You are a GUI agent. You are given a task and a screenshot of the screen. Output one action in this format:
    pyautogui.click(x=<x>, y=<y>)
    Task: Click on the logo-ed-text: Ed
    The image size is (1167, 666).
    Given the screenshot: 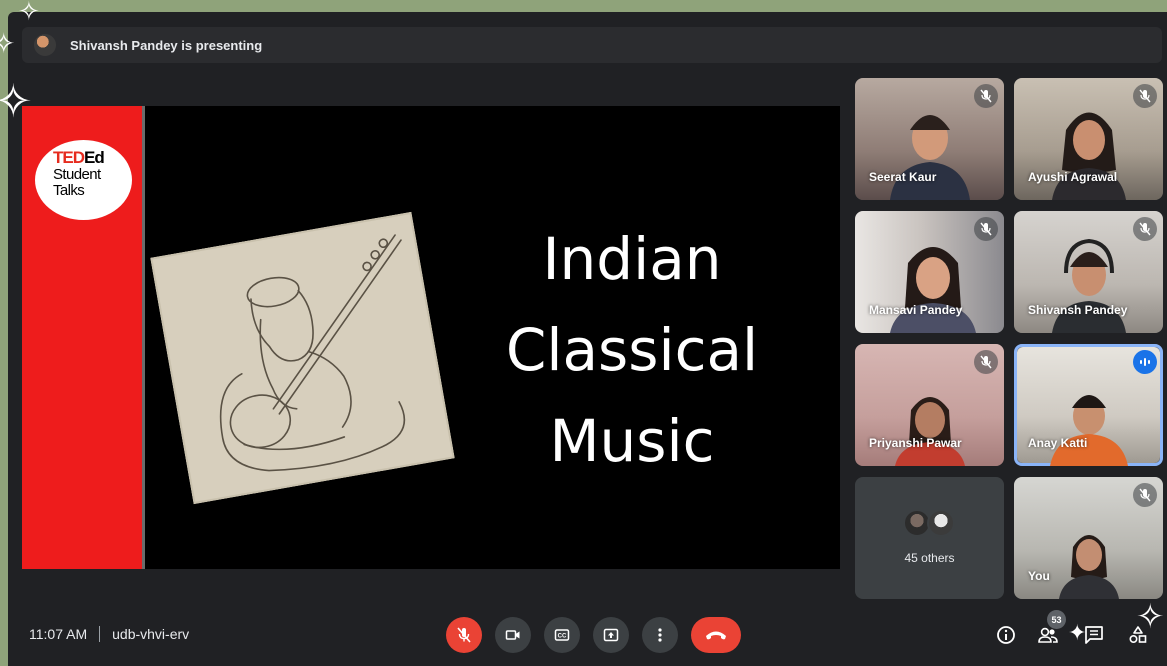 What is the action you would take?
    pyautogui.click(x=94, y=157)
    